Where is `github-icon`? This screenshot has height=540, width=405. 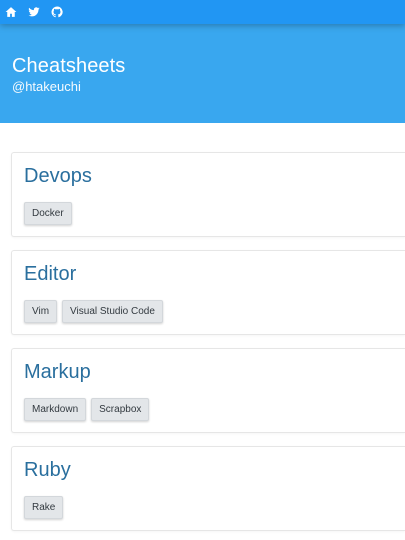 github-icon is located at coordinates (56, 12).